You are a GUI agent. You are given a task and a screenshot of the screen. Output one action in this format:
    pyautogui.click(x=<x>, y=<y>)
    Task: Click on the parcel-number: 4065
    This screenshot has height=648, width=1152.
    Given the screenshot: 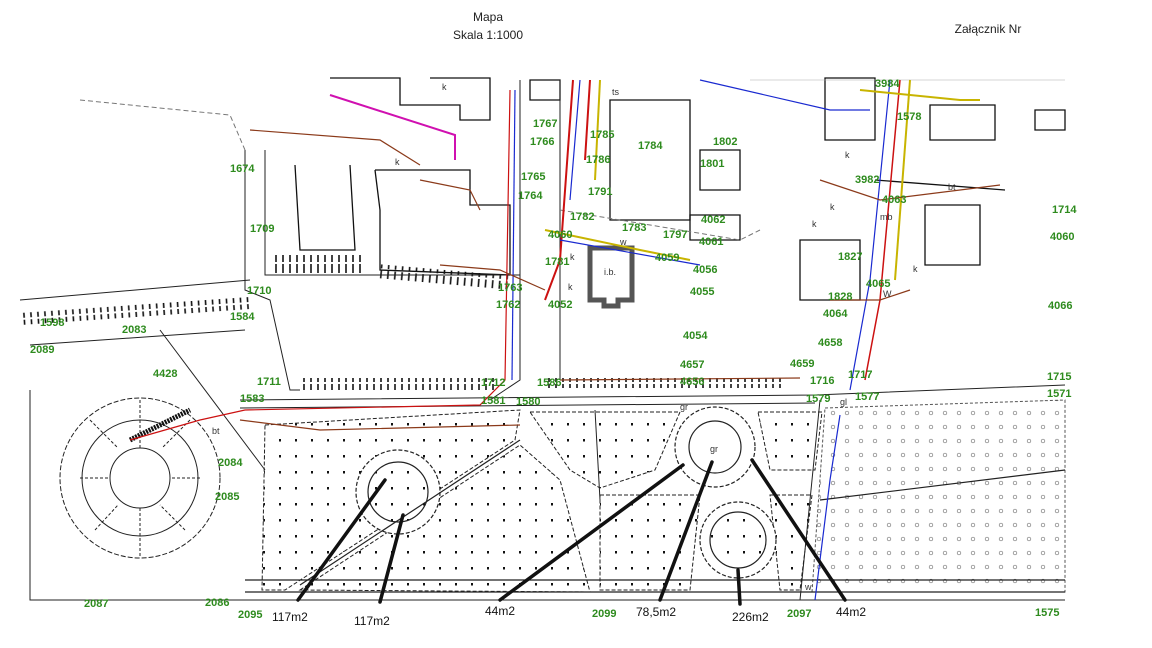 What is the action you would take?
    pyautogui.click(x=878, y=284)
    